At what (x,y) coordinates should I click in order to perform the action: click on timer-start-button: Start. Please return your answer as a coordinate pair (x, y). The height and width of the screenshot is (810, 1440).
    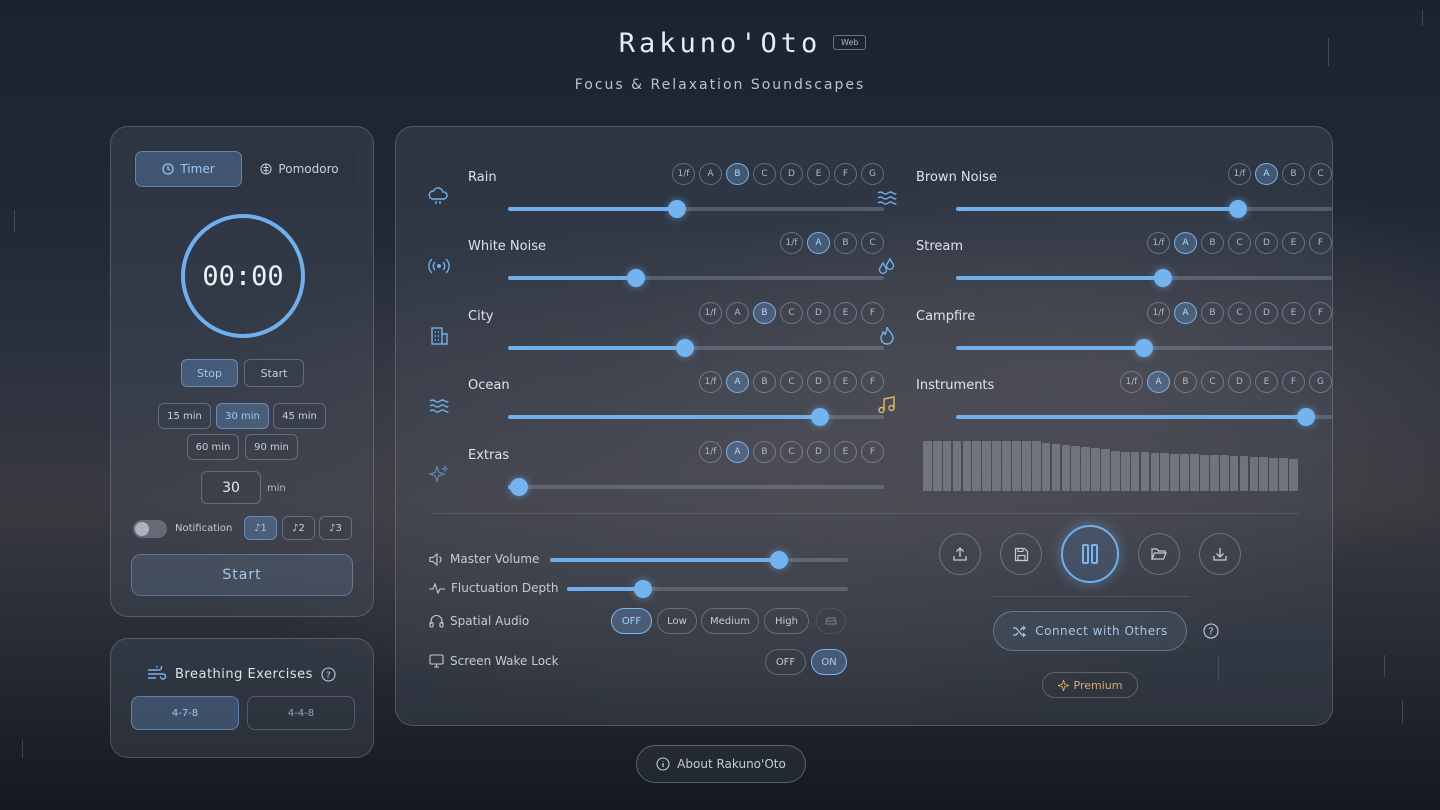
    Looking at the image, I should click on (242, 575).